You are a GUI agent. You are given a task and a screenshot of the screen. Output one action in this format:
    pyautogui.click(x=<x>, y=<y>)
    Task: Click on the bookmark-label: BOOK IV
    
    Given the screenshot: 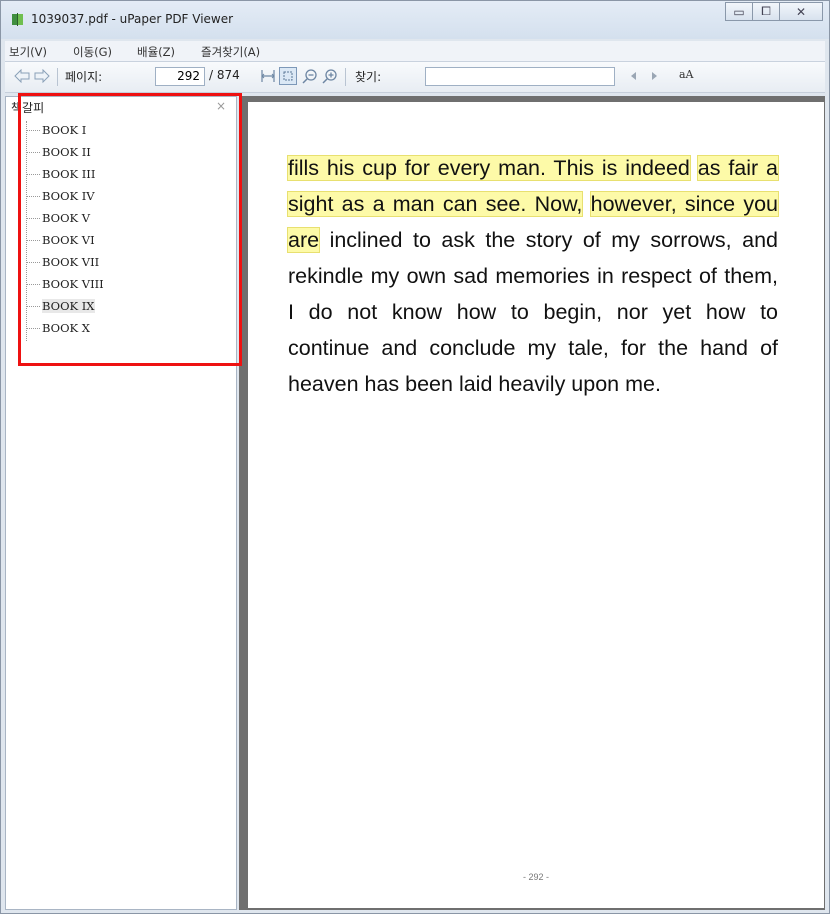 What is the action you would take?
    pyautogui.click(x=68, y=196)
    